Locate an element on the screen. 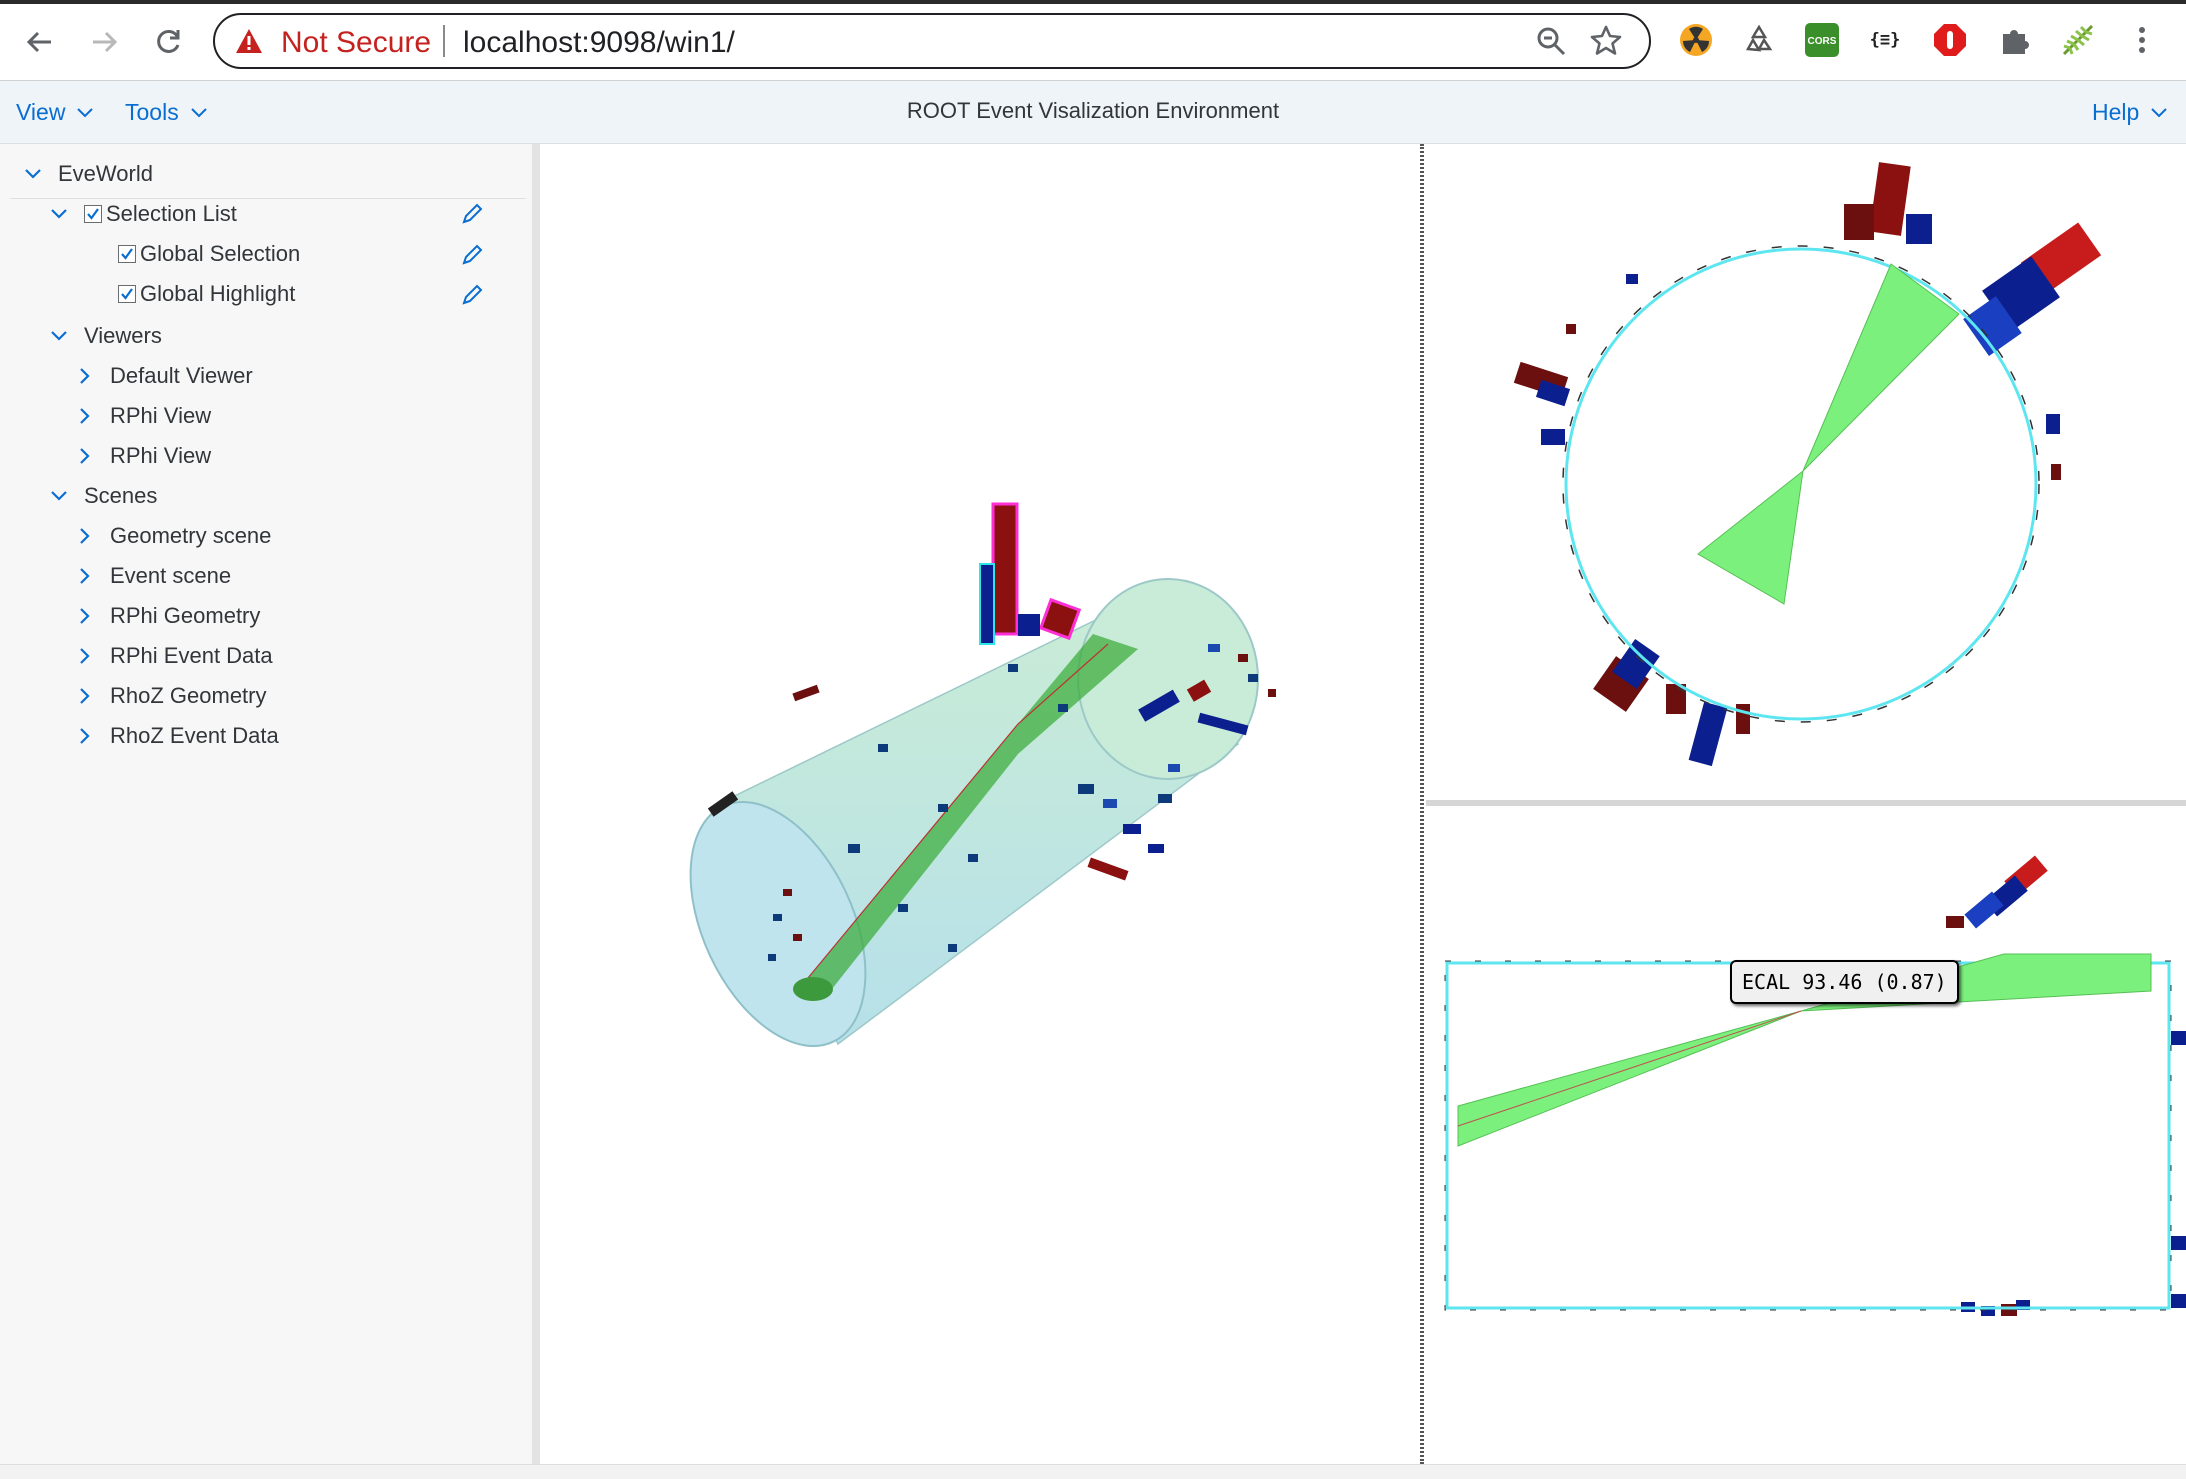 Image resolution: width=2186 pixels, height=1479 pixels. tree-item-label: Default Viewer is located at coordinates (181, 375).